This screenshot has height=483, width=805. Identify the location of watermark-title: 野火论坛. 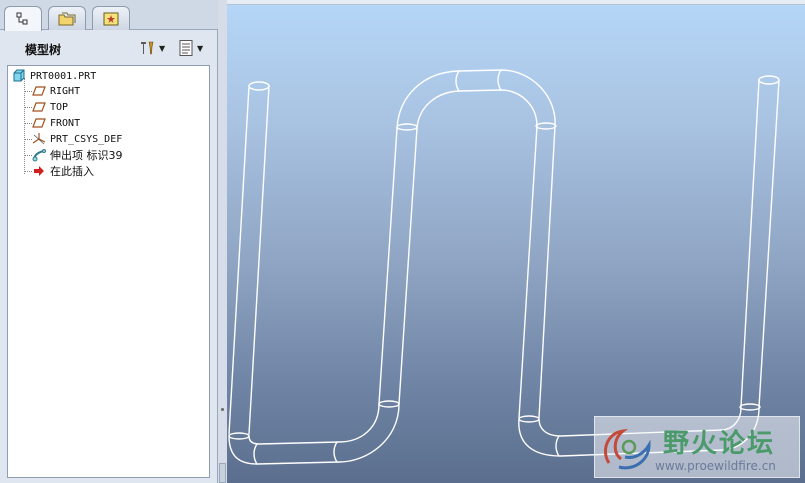
(719, 444).